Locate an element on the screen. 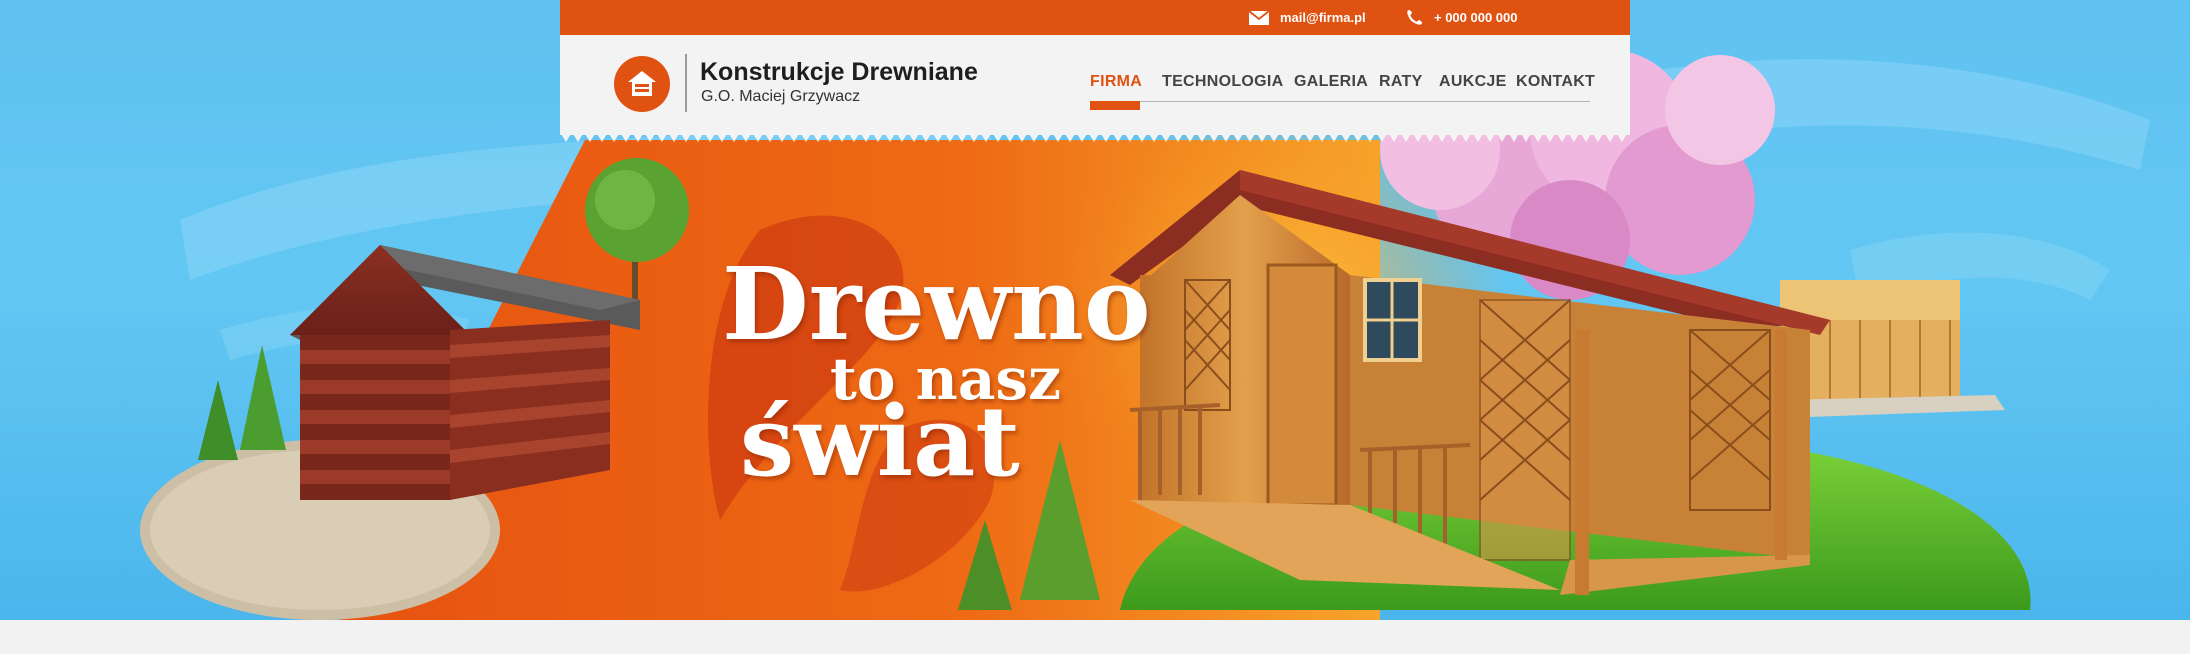 Image resolution: width=2190 pixels, height=654 pixels. contact-email-text: mail@firma.pl is located at coordinates (1323, 17).